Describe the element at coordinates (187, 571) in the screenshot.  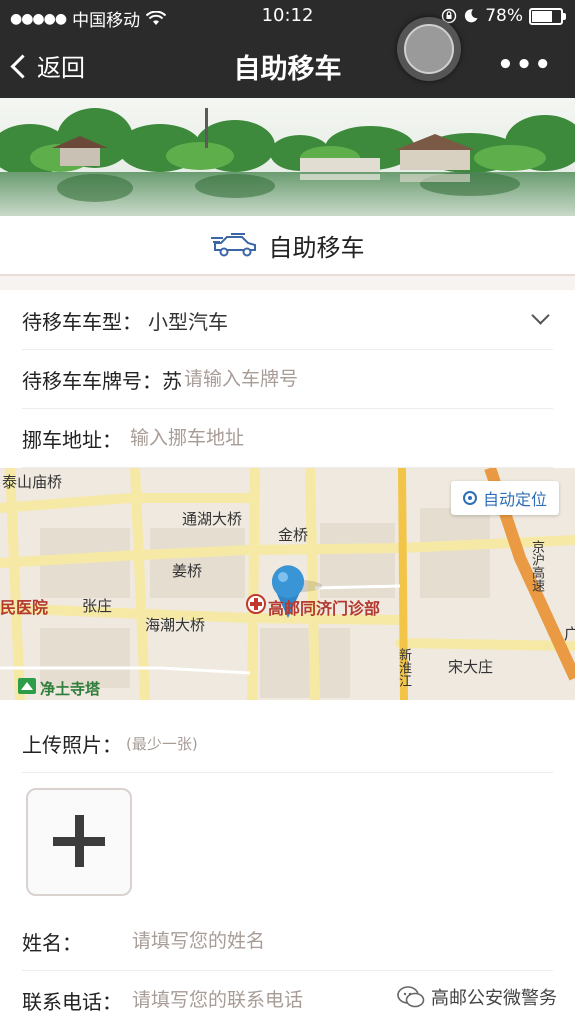
I see `map-label-jiangqiao: 姜桥` at that location.